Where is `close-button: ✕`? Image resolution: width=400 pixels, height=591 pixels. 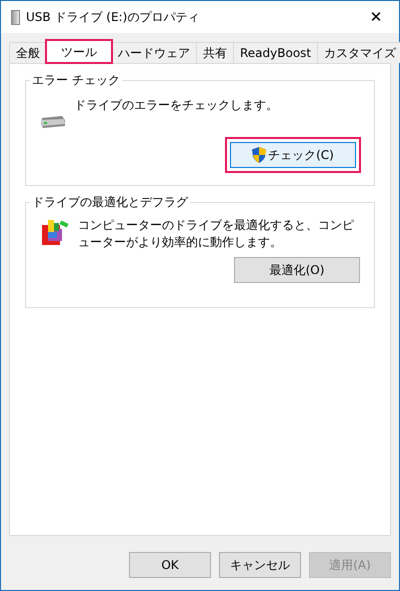 close-button: ✕ is located at coordinates (376, 17).